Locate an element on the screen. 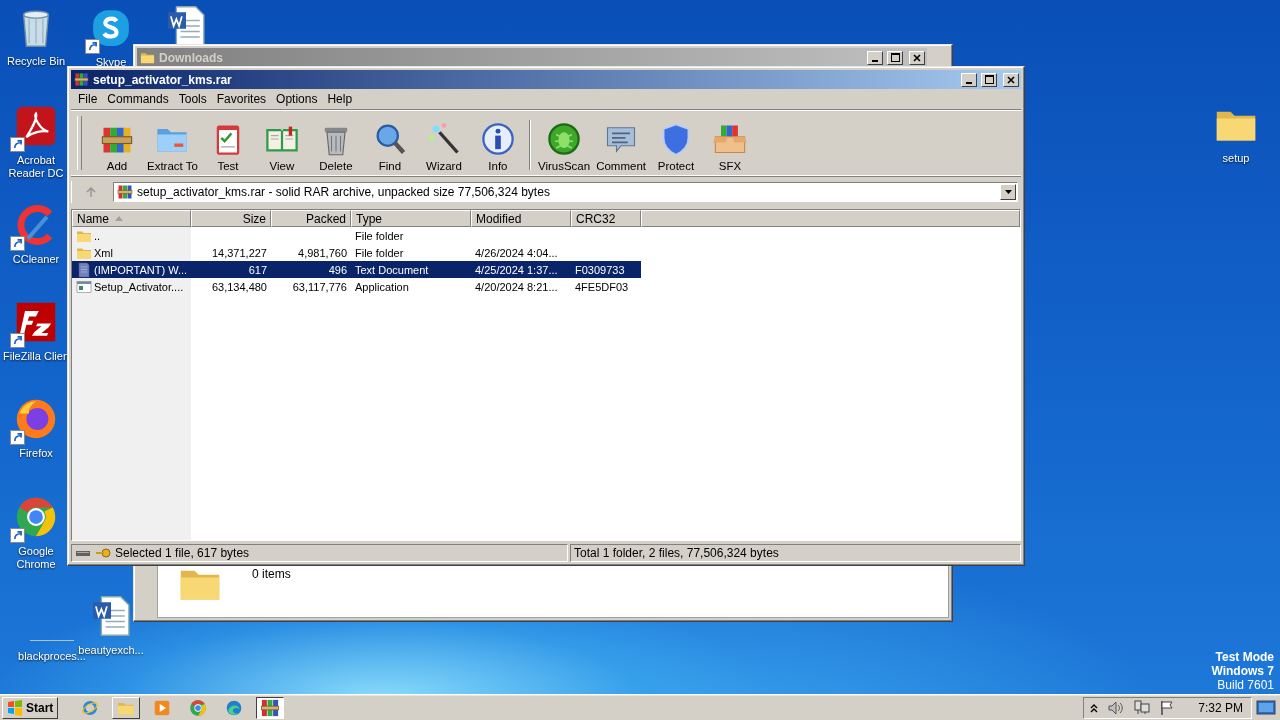  clock: 7:32 PM is located at coordinates (1220, 707).